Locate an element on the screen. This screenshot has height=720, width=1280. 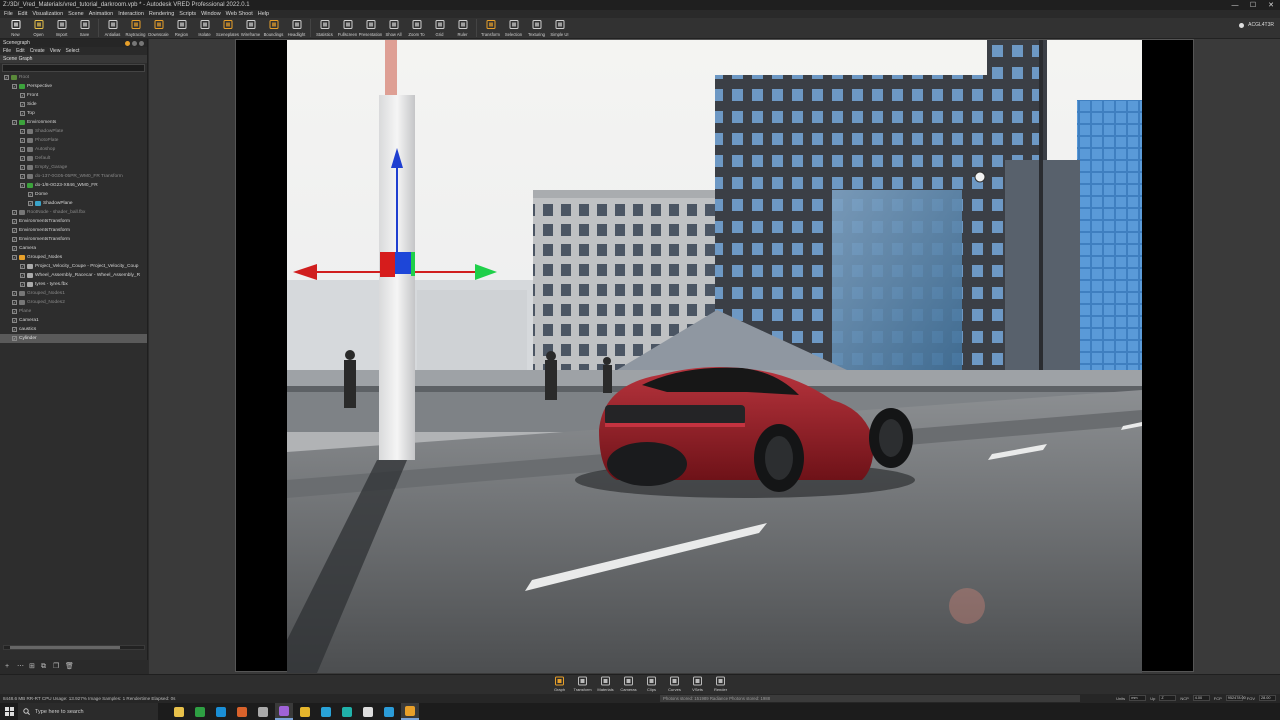
toolbar-grid-button: Grid is located at coordinates (439, 28).